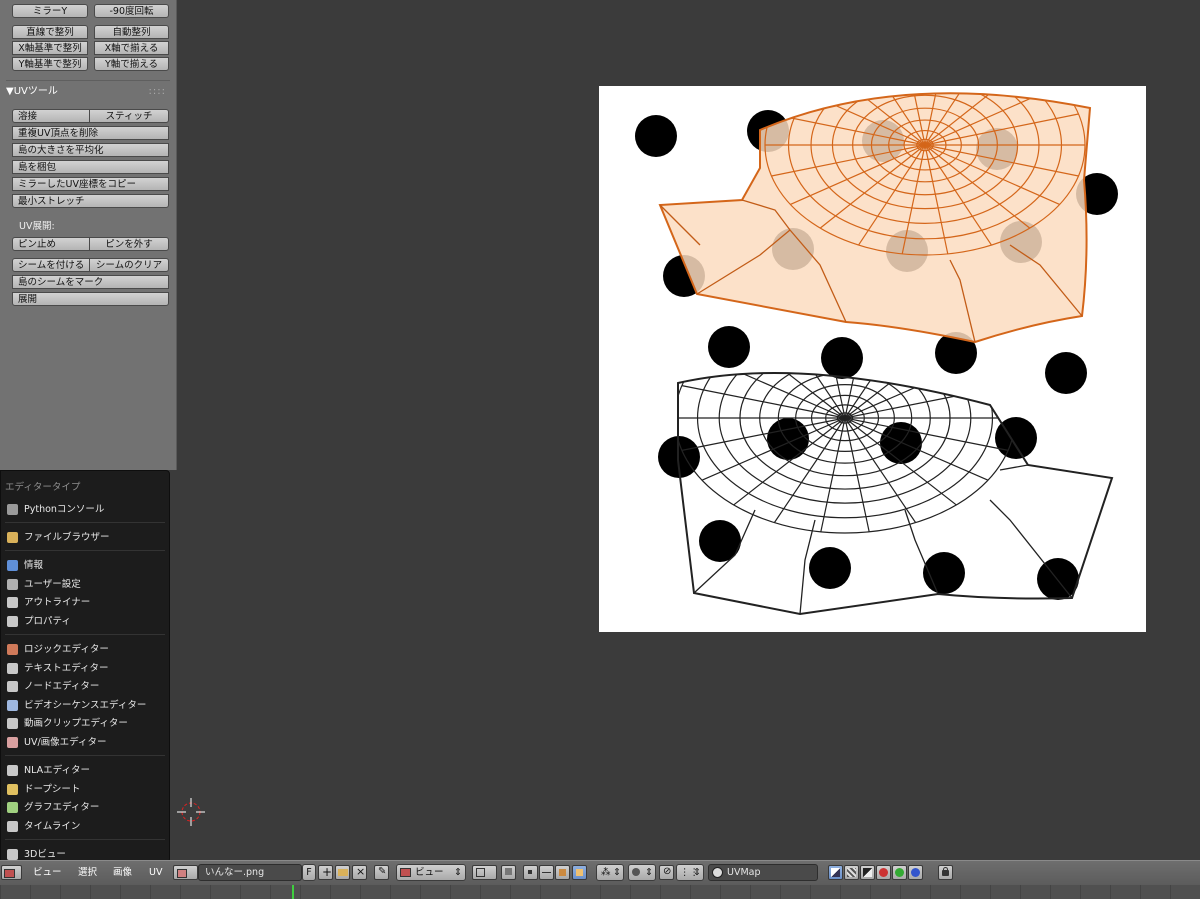 The image size is (1200, 899). I want to click on editor-menu-item-label: プロパティ, so click(47, 621).